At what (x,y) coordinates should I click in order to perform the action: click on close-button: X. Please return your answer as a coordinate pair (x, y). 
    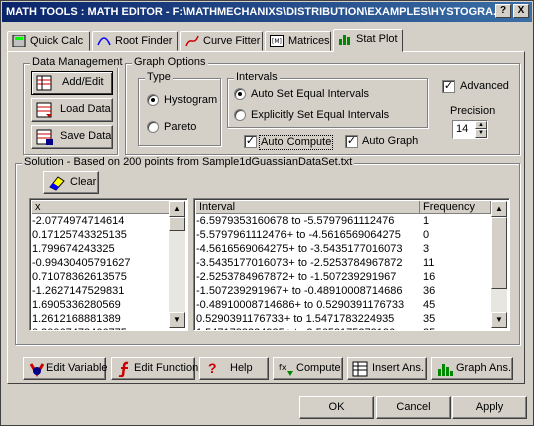
    Looking at the image, I should click on (521, 11).